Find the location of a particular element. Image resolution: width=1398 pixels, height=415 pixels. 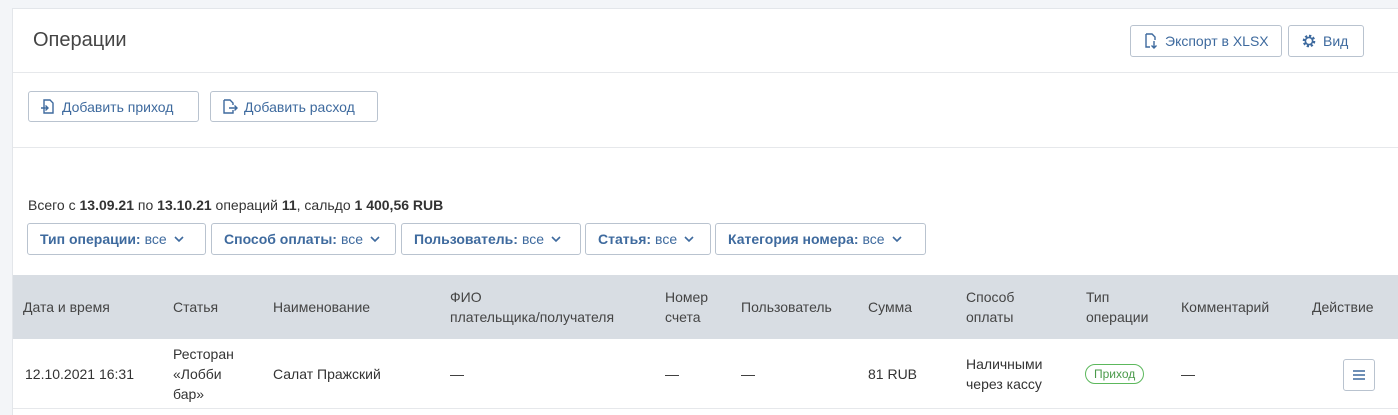

file-download-icon is located at coordinates (1151, 41).